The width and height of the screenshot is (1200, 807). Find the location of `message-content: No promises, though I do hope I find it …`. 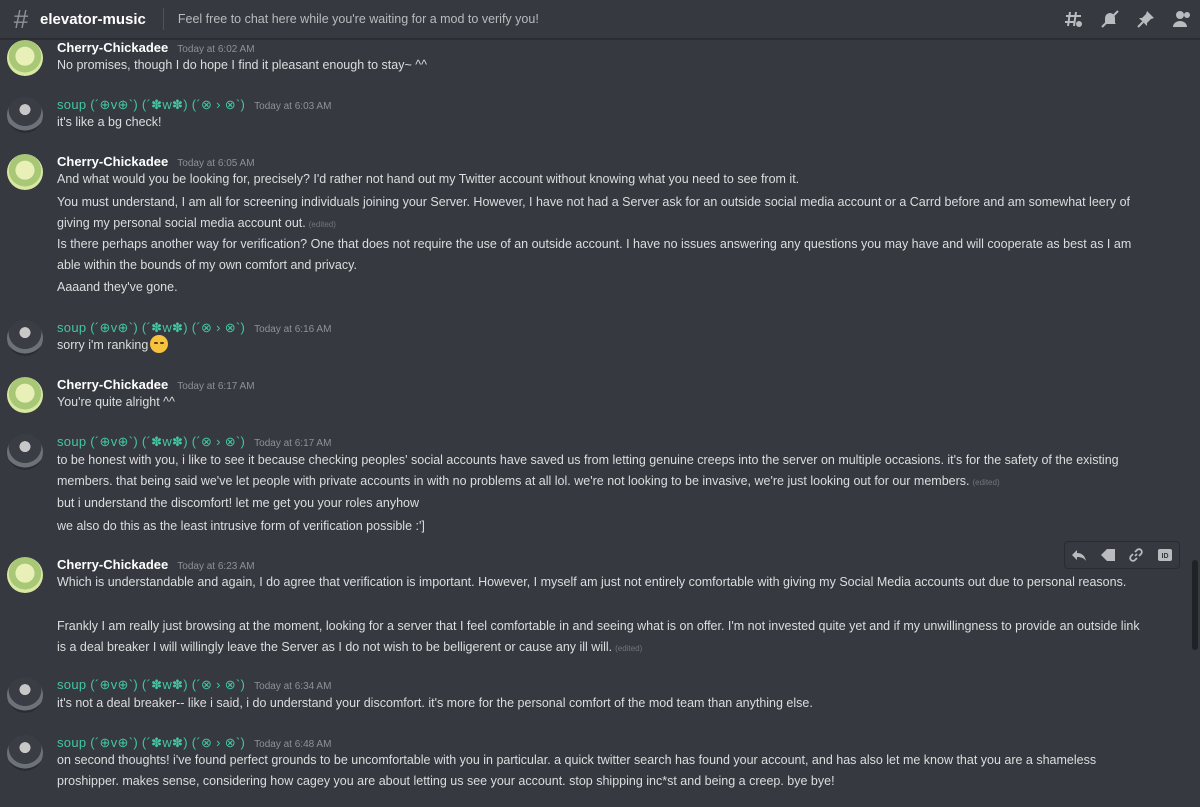

message-content: No promises, though I do hope I find it … is located at coordinates (242, 65).